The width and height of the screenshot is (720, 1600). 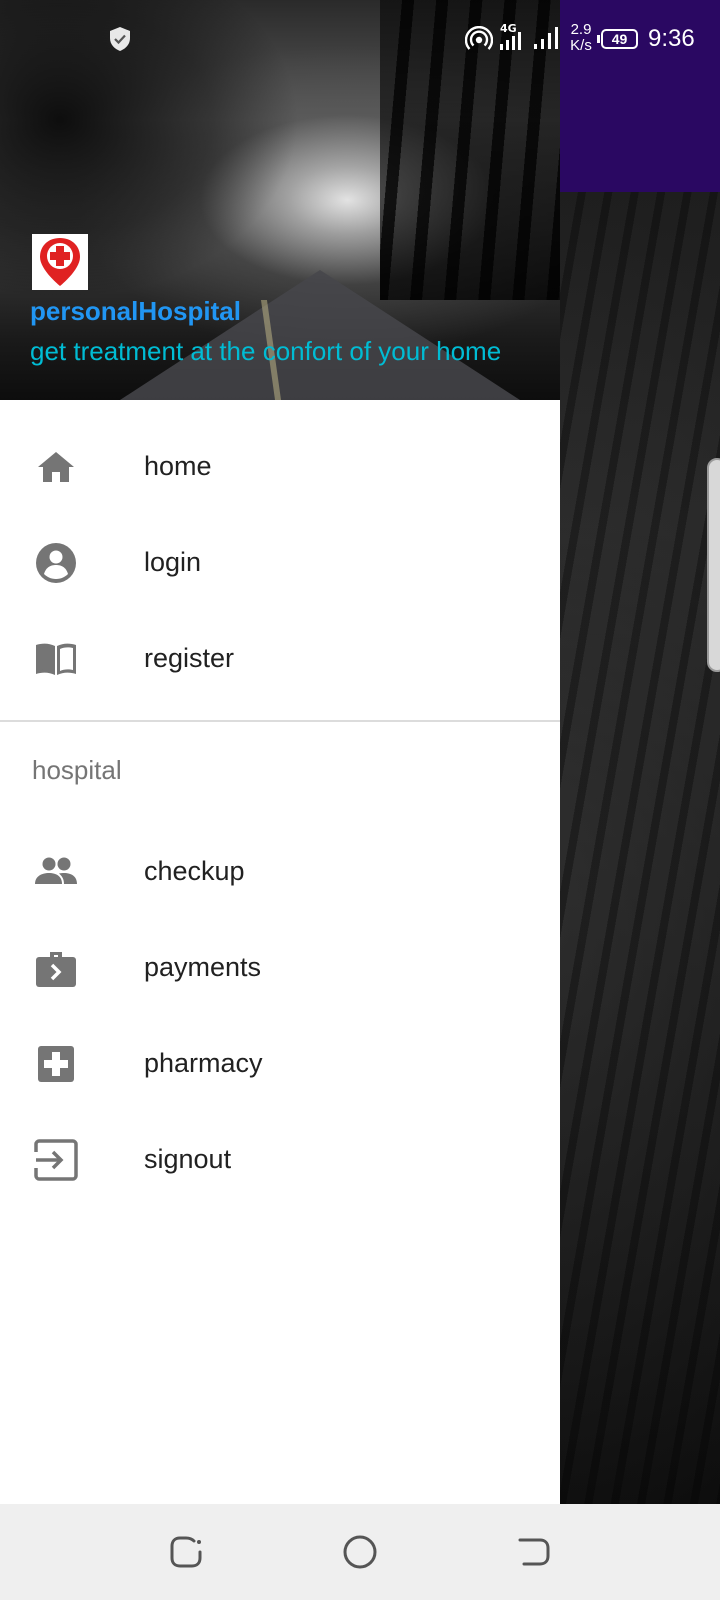 I want to click on people-icon, so click(x=56, y=870).